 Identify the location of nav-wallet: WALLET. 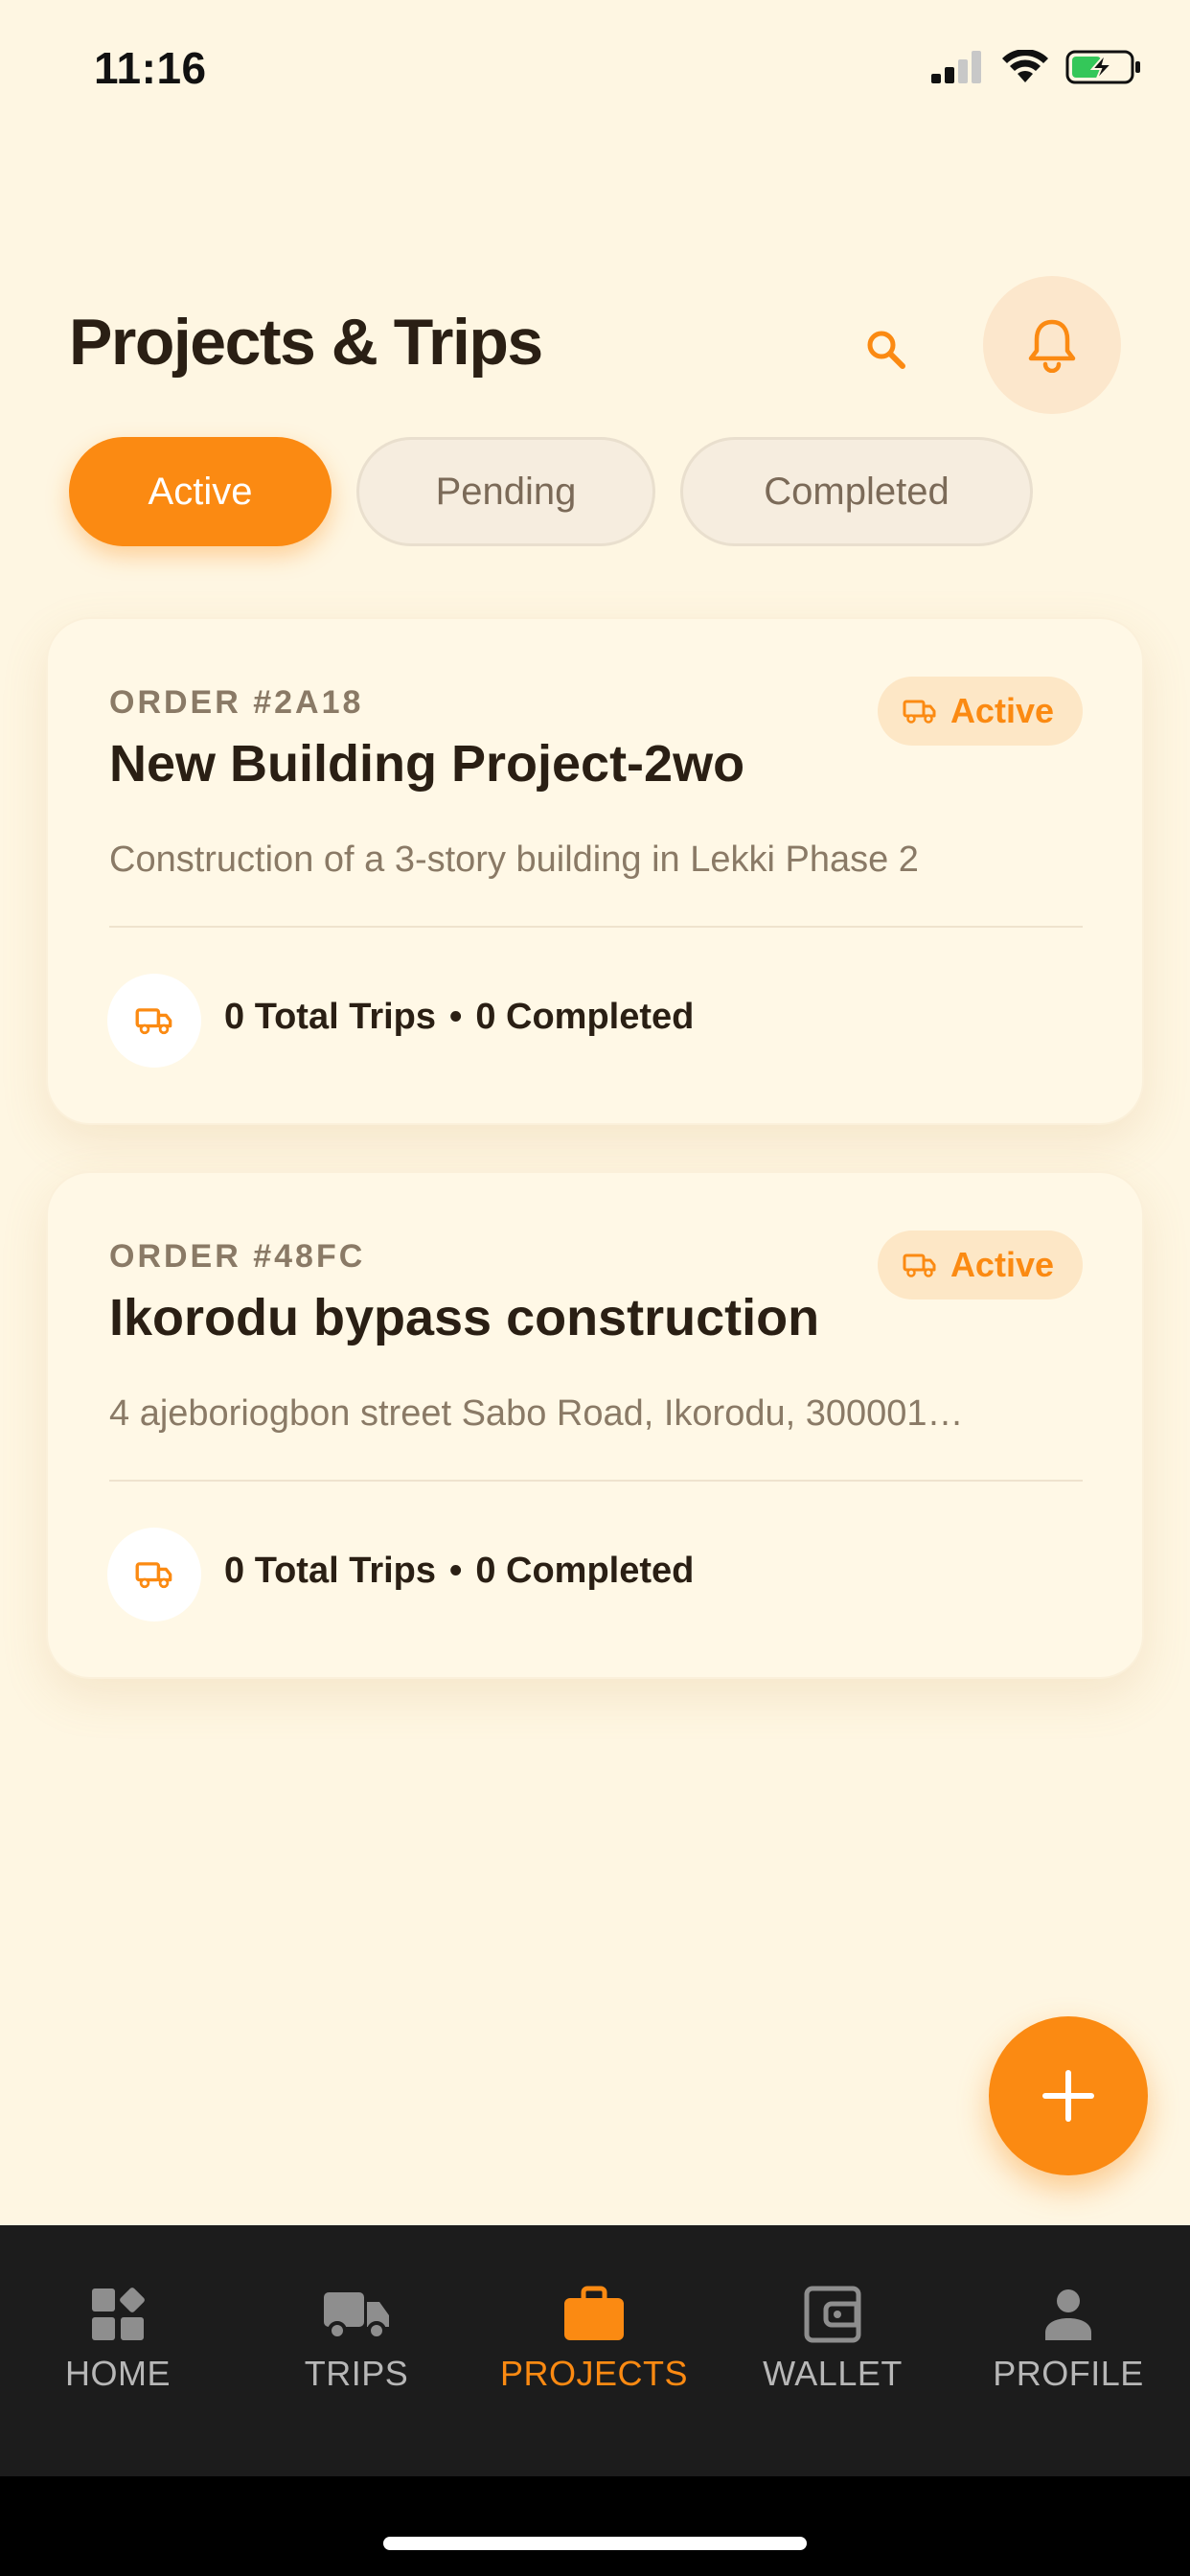
(833, 2340).